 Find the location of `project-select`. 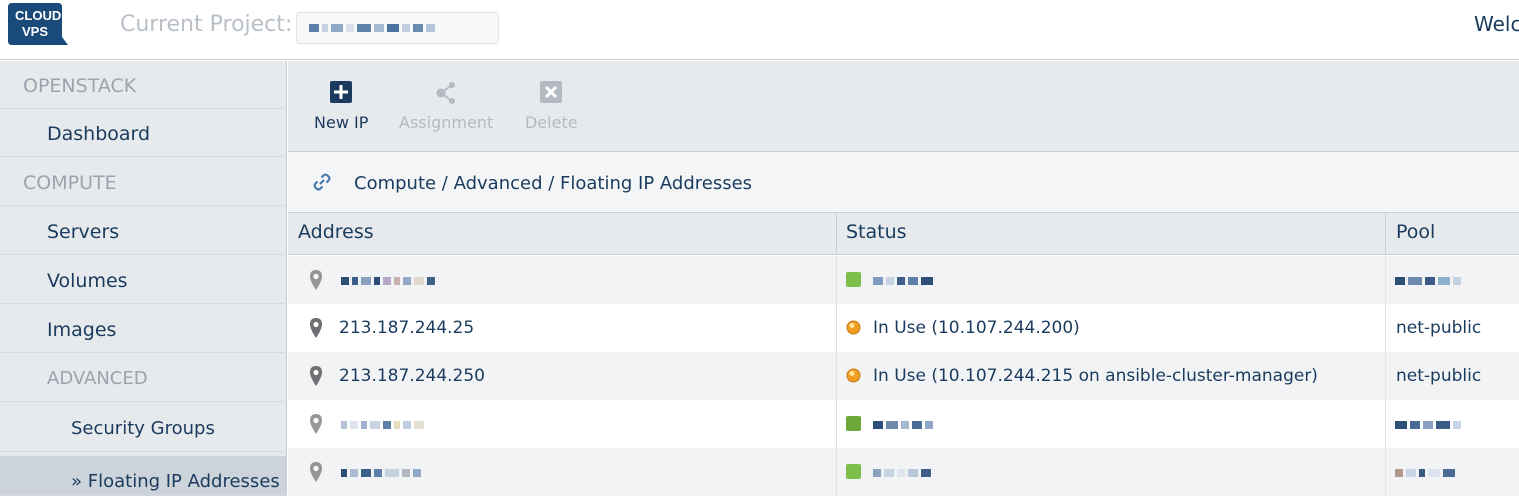

project-select is located at coordinates (397, 28).